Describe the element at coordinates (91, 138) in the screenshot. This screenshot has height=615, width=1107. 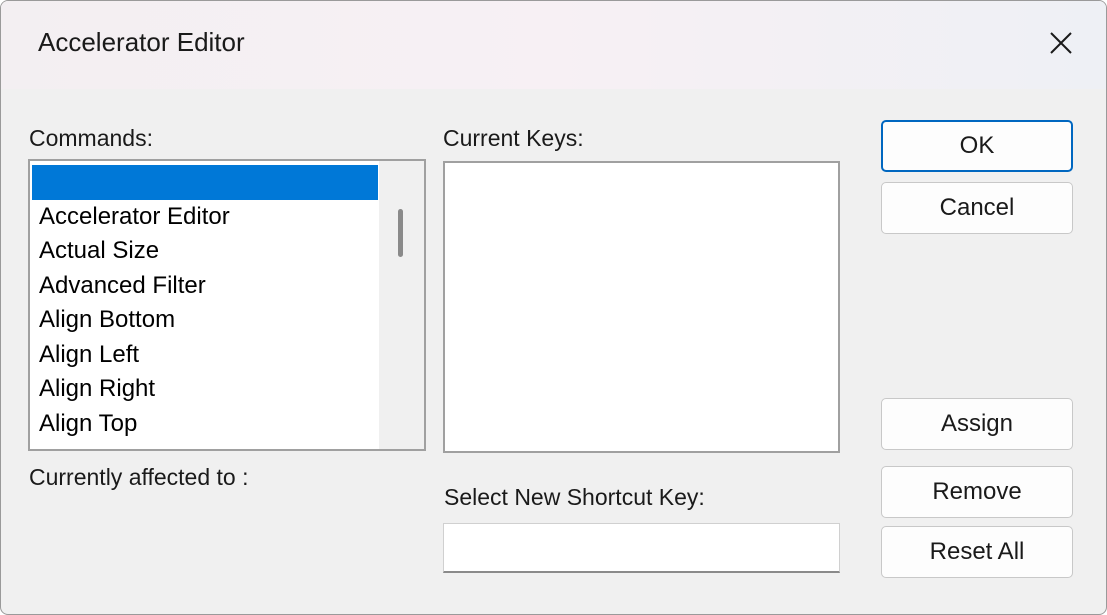
I see `commands-label: Commands:` at that location.